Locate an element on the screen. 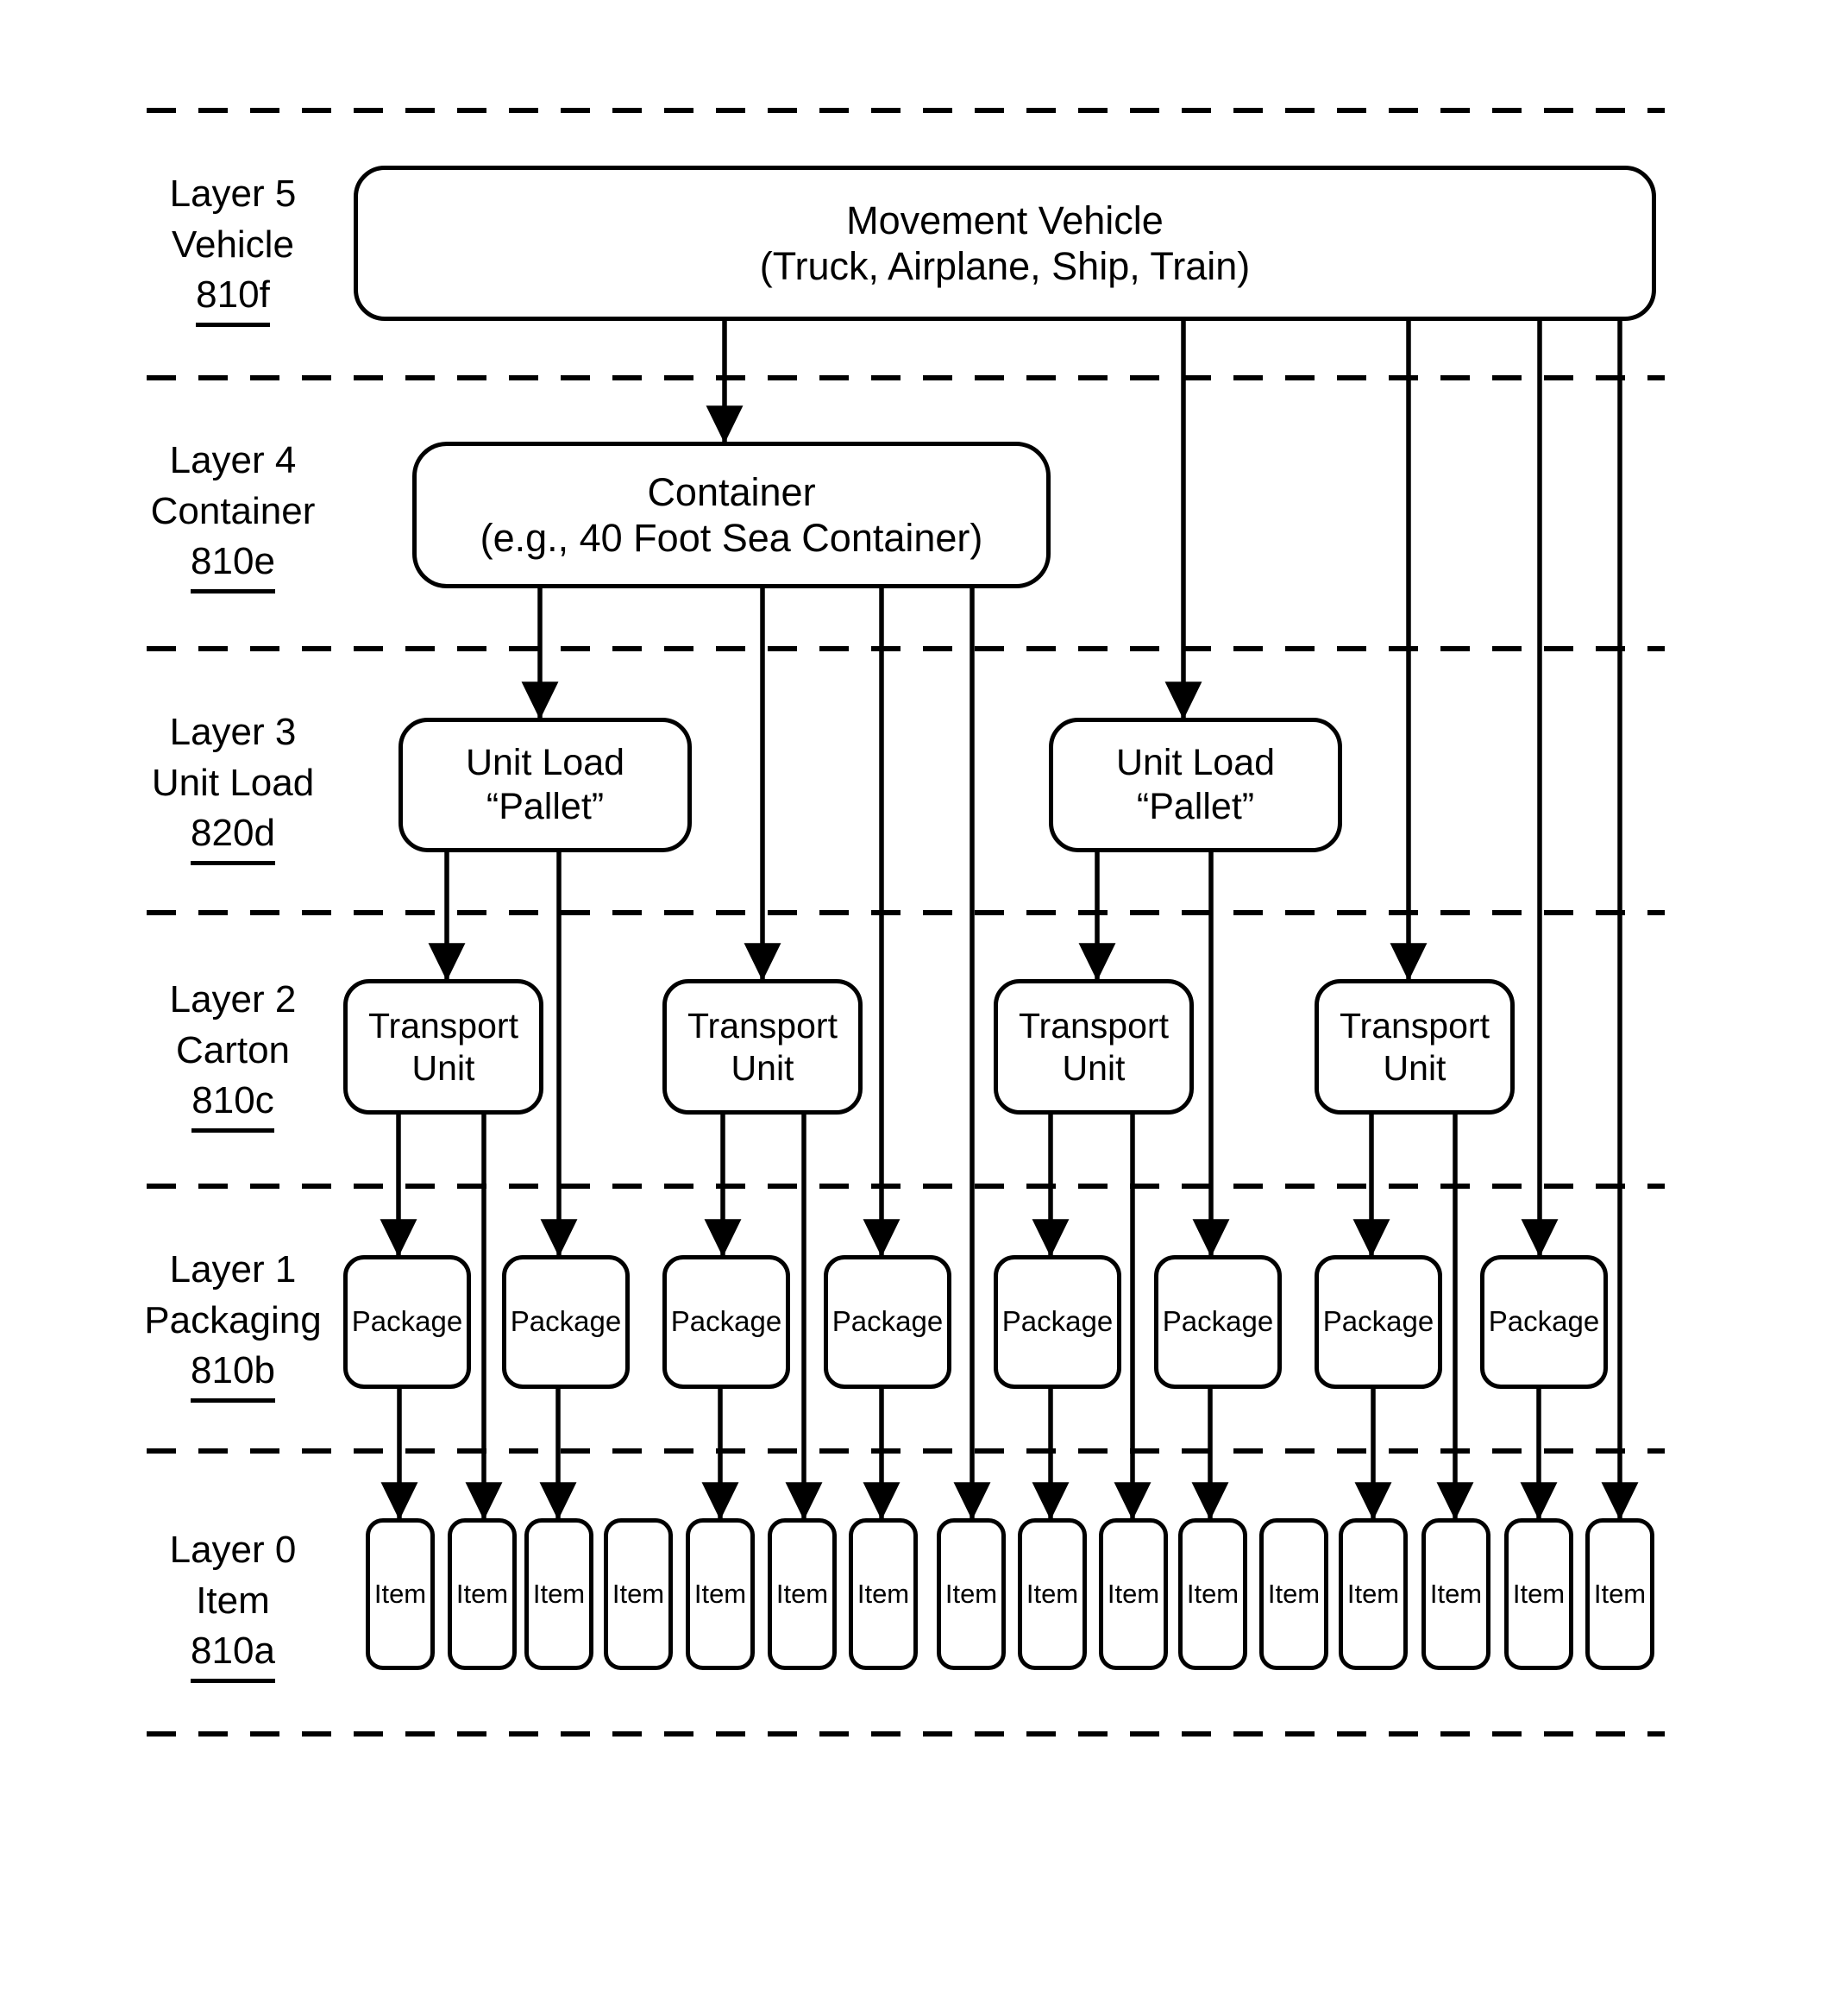  item-box-15: Item is located at coordinates (1538, 1594).